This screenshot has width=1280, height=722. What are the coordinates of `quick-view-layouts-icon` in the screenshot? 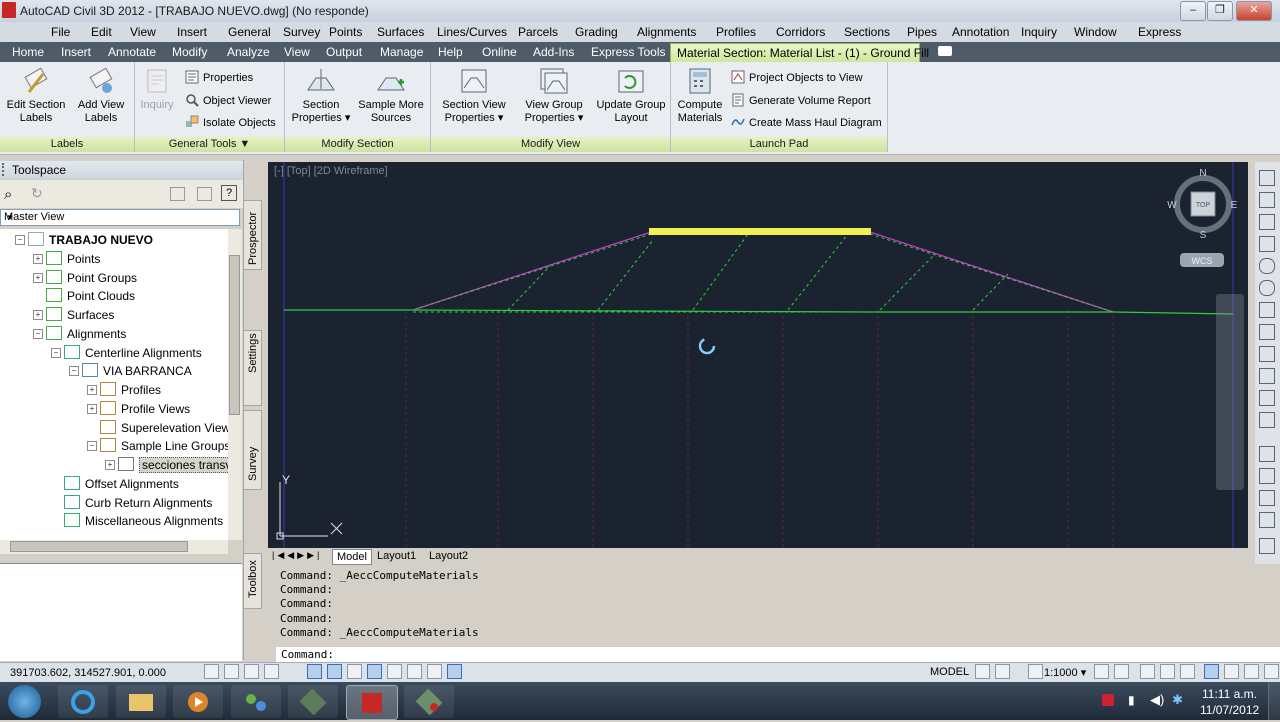 It's located at (982, 671).